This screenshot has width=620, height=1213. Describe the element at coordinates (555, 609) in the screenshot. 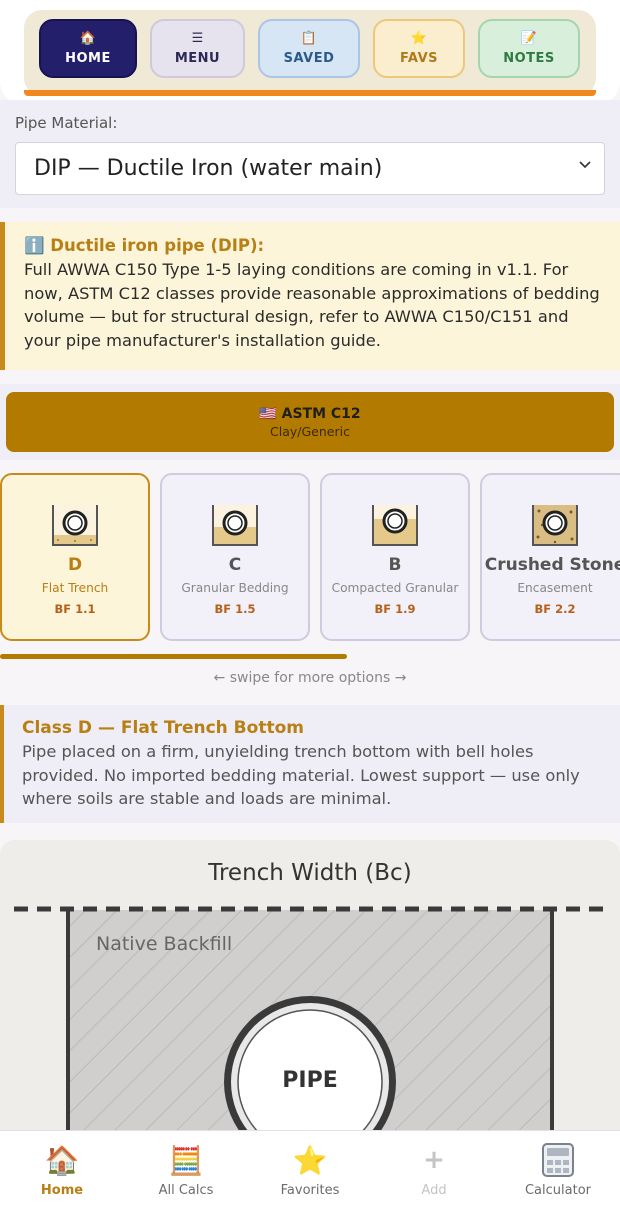

I see `bedding-factor: BF 2.2` at that location.